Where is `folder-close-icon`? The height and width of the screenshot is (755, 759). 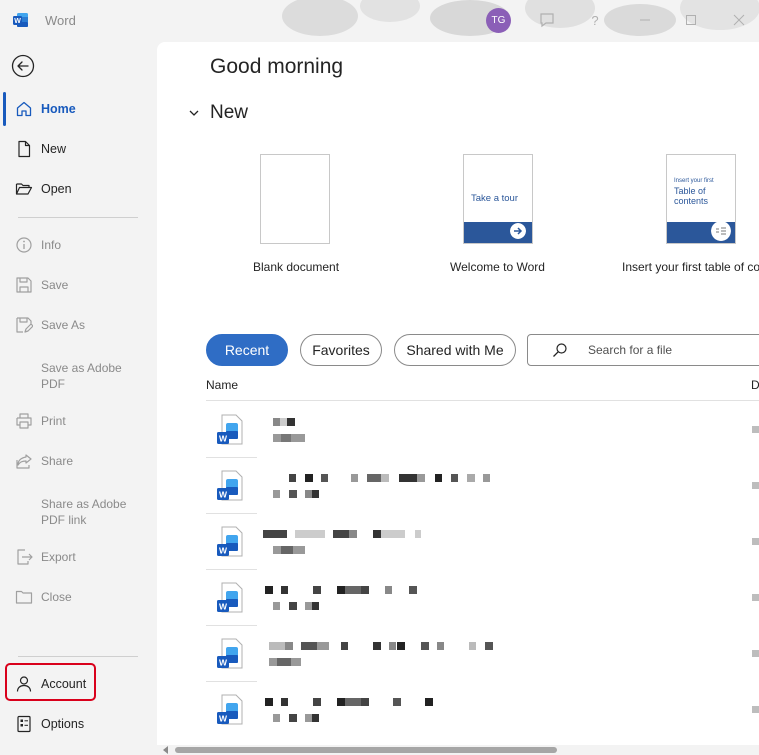 folder-close-icon is located at coordinates (24, 597).